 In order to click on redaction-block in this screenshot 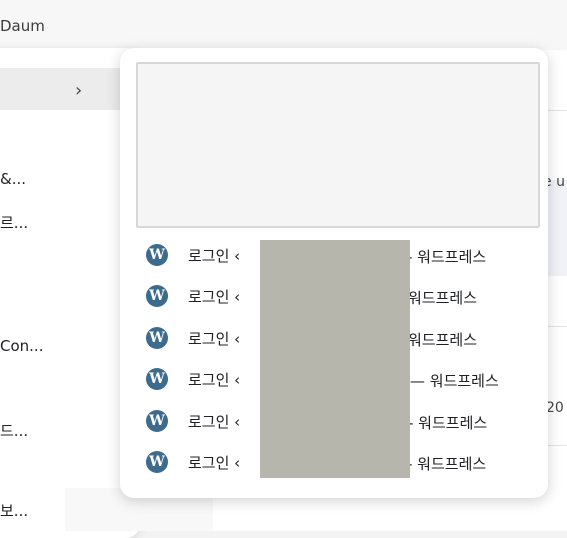, I will do `click(335, 359)`.